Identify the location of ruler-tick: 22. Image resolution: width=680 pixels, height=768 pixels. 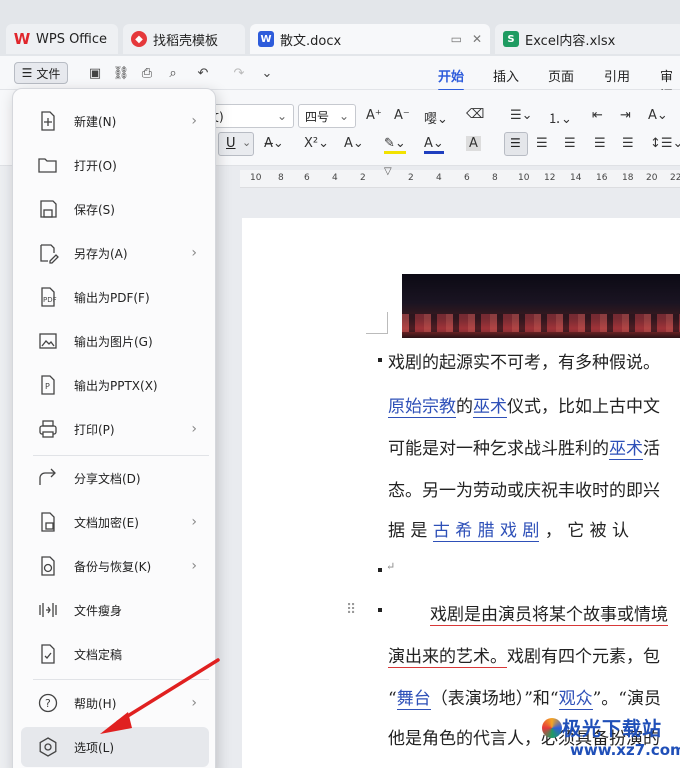
(675, 178).